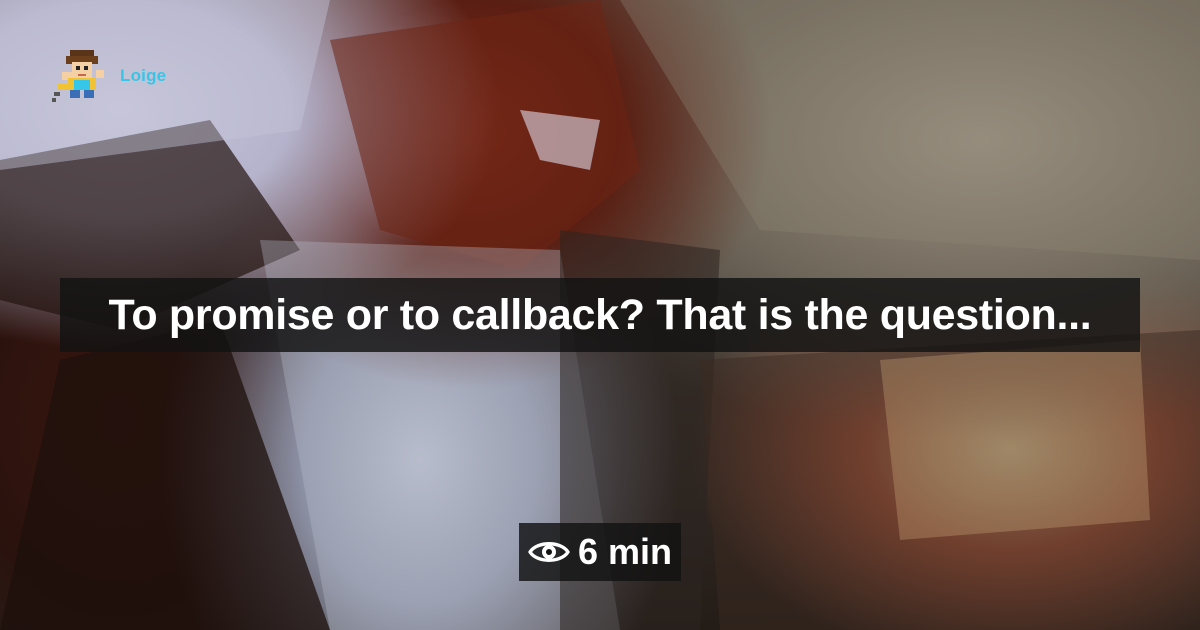  Describe the element at coordinates (549, 552) in the screenshot. I see `eye-icon` at that location.